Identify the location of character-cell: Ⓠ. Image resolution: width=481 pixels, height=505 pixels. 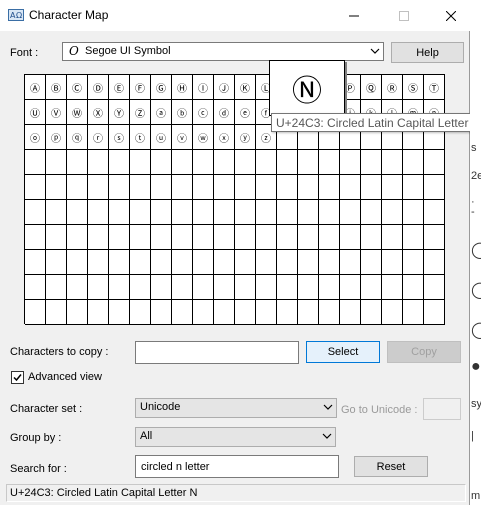
(371, 87).